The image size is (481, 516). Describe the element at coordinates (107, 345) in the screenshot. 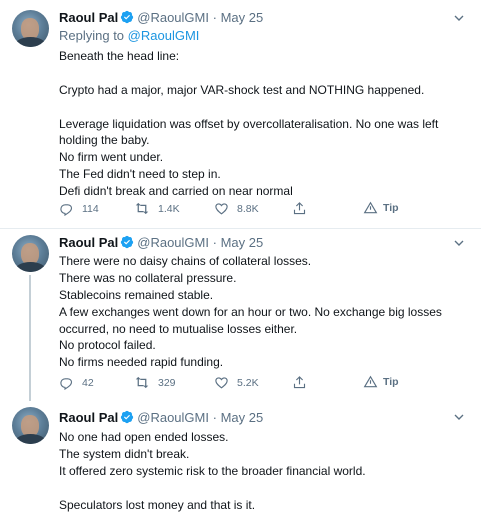

I see `tweet-text-line: No protocol failed.` at that location.